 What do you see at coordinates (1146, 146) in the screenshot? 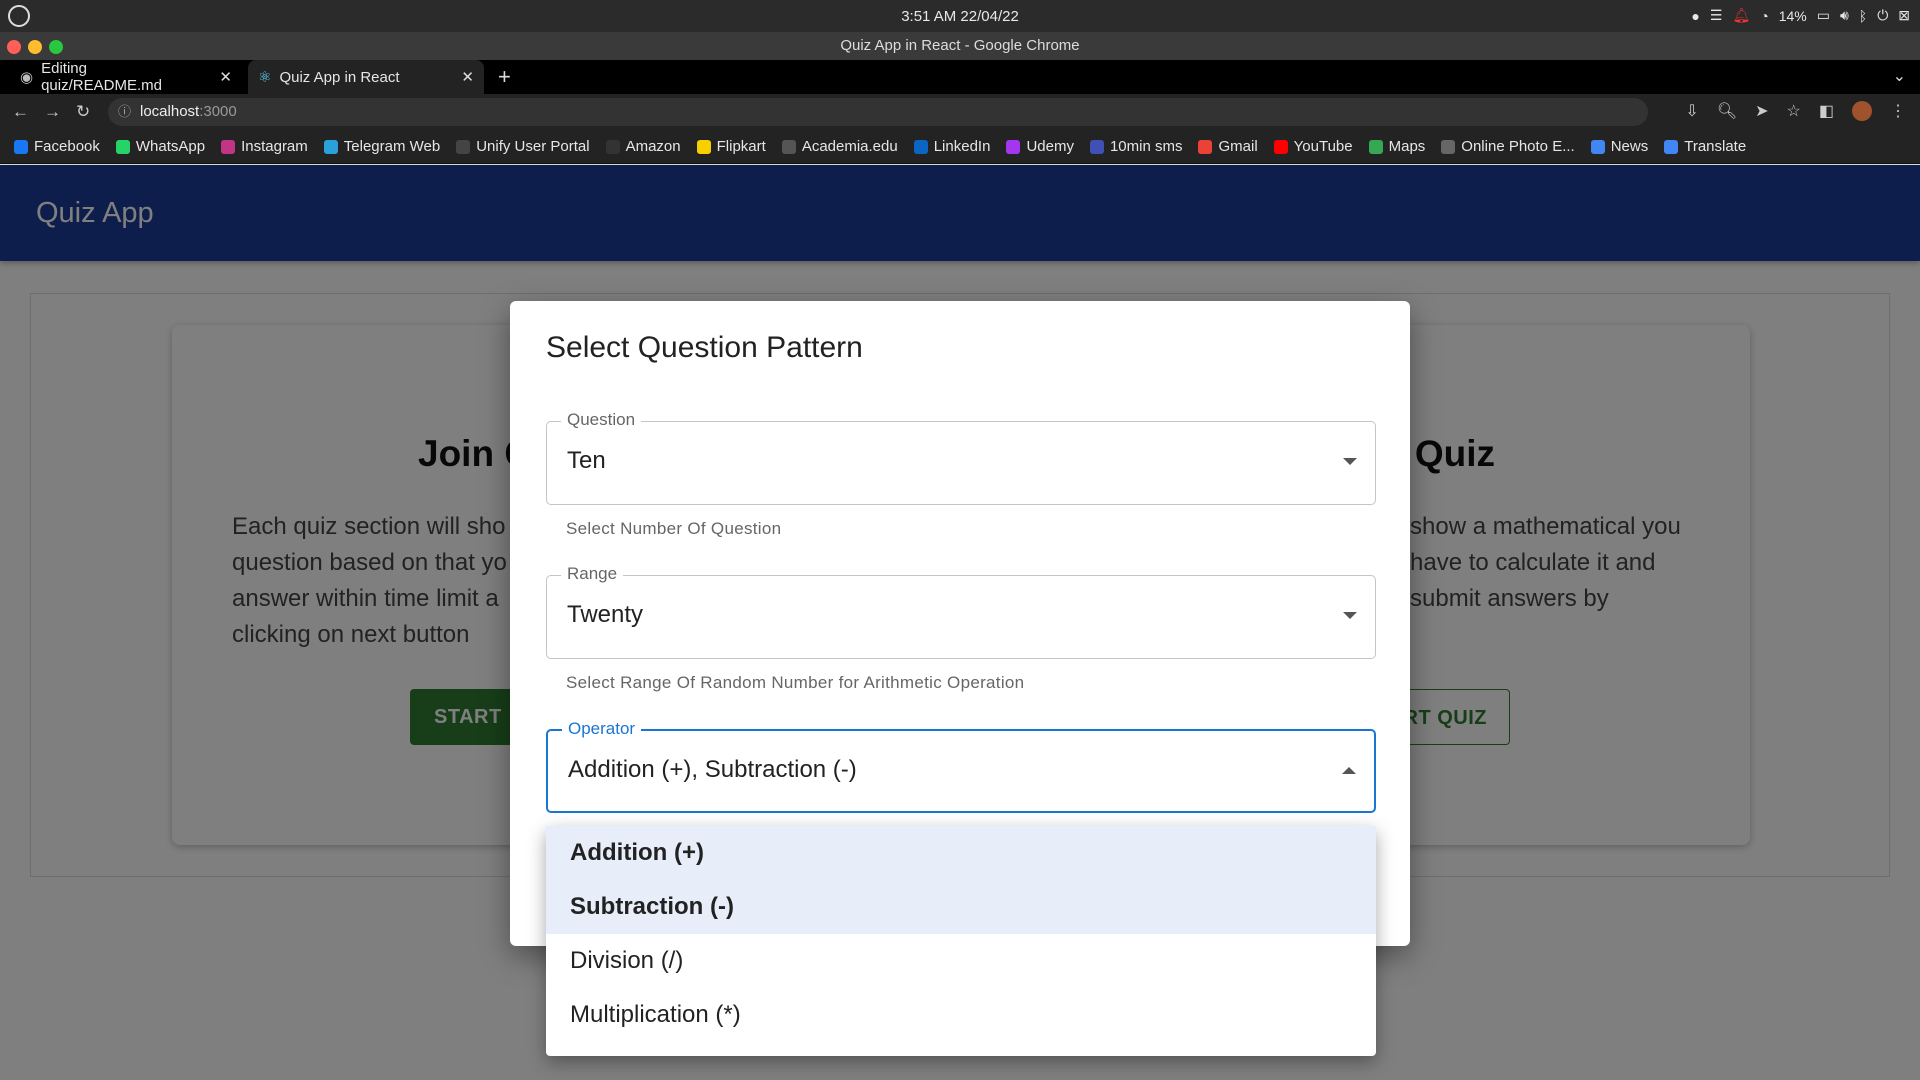
I see `bookmark-label: 10min sms` at bounding box center [1146, 146].